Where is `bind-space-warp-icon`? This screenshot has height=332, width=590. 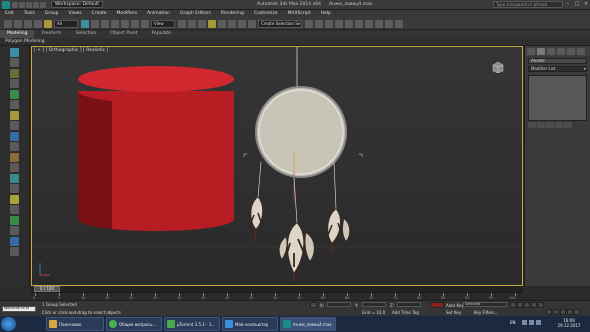
bind-space-warp-icon is located at coordinates (48, 23).